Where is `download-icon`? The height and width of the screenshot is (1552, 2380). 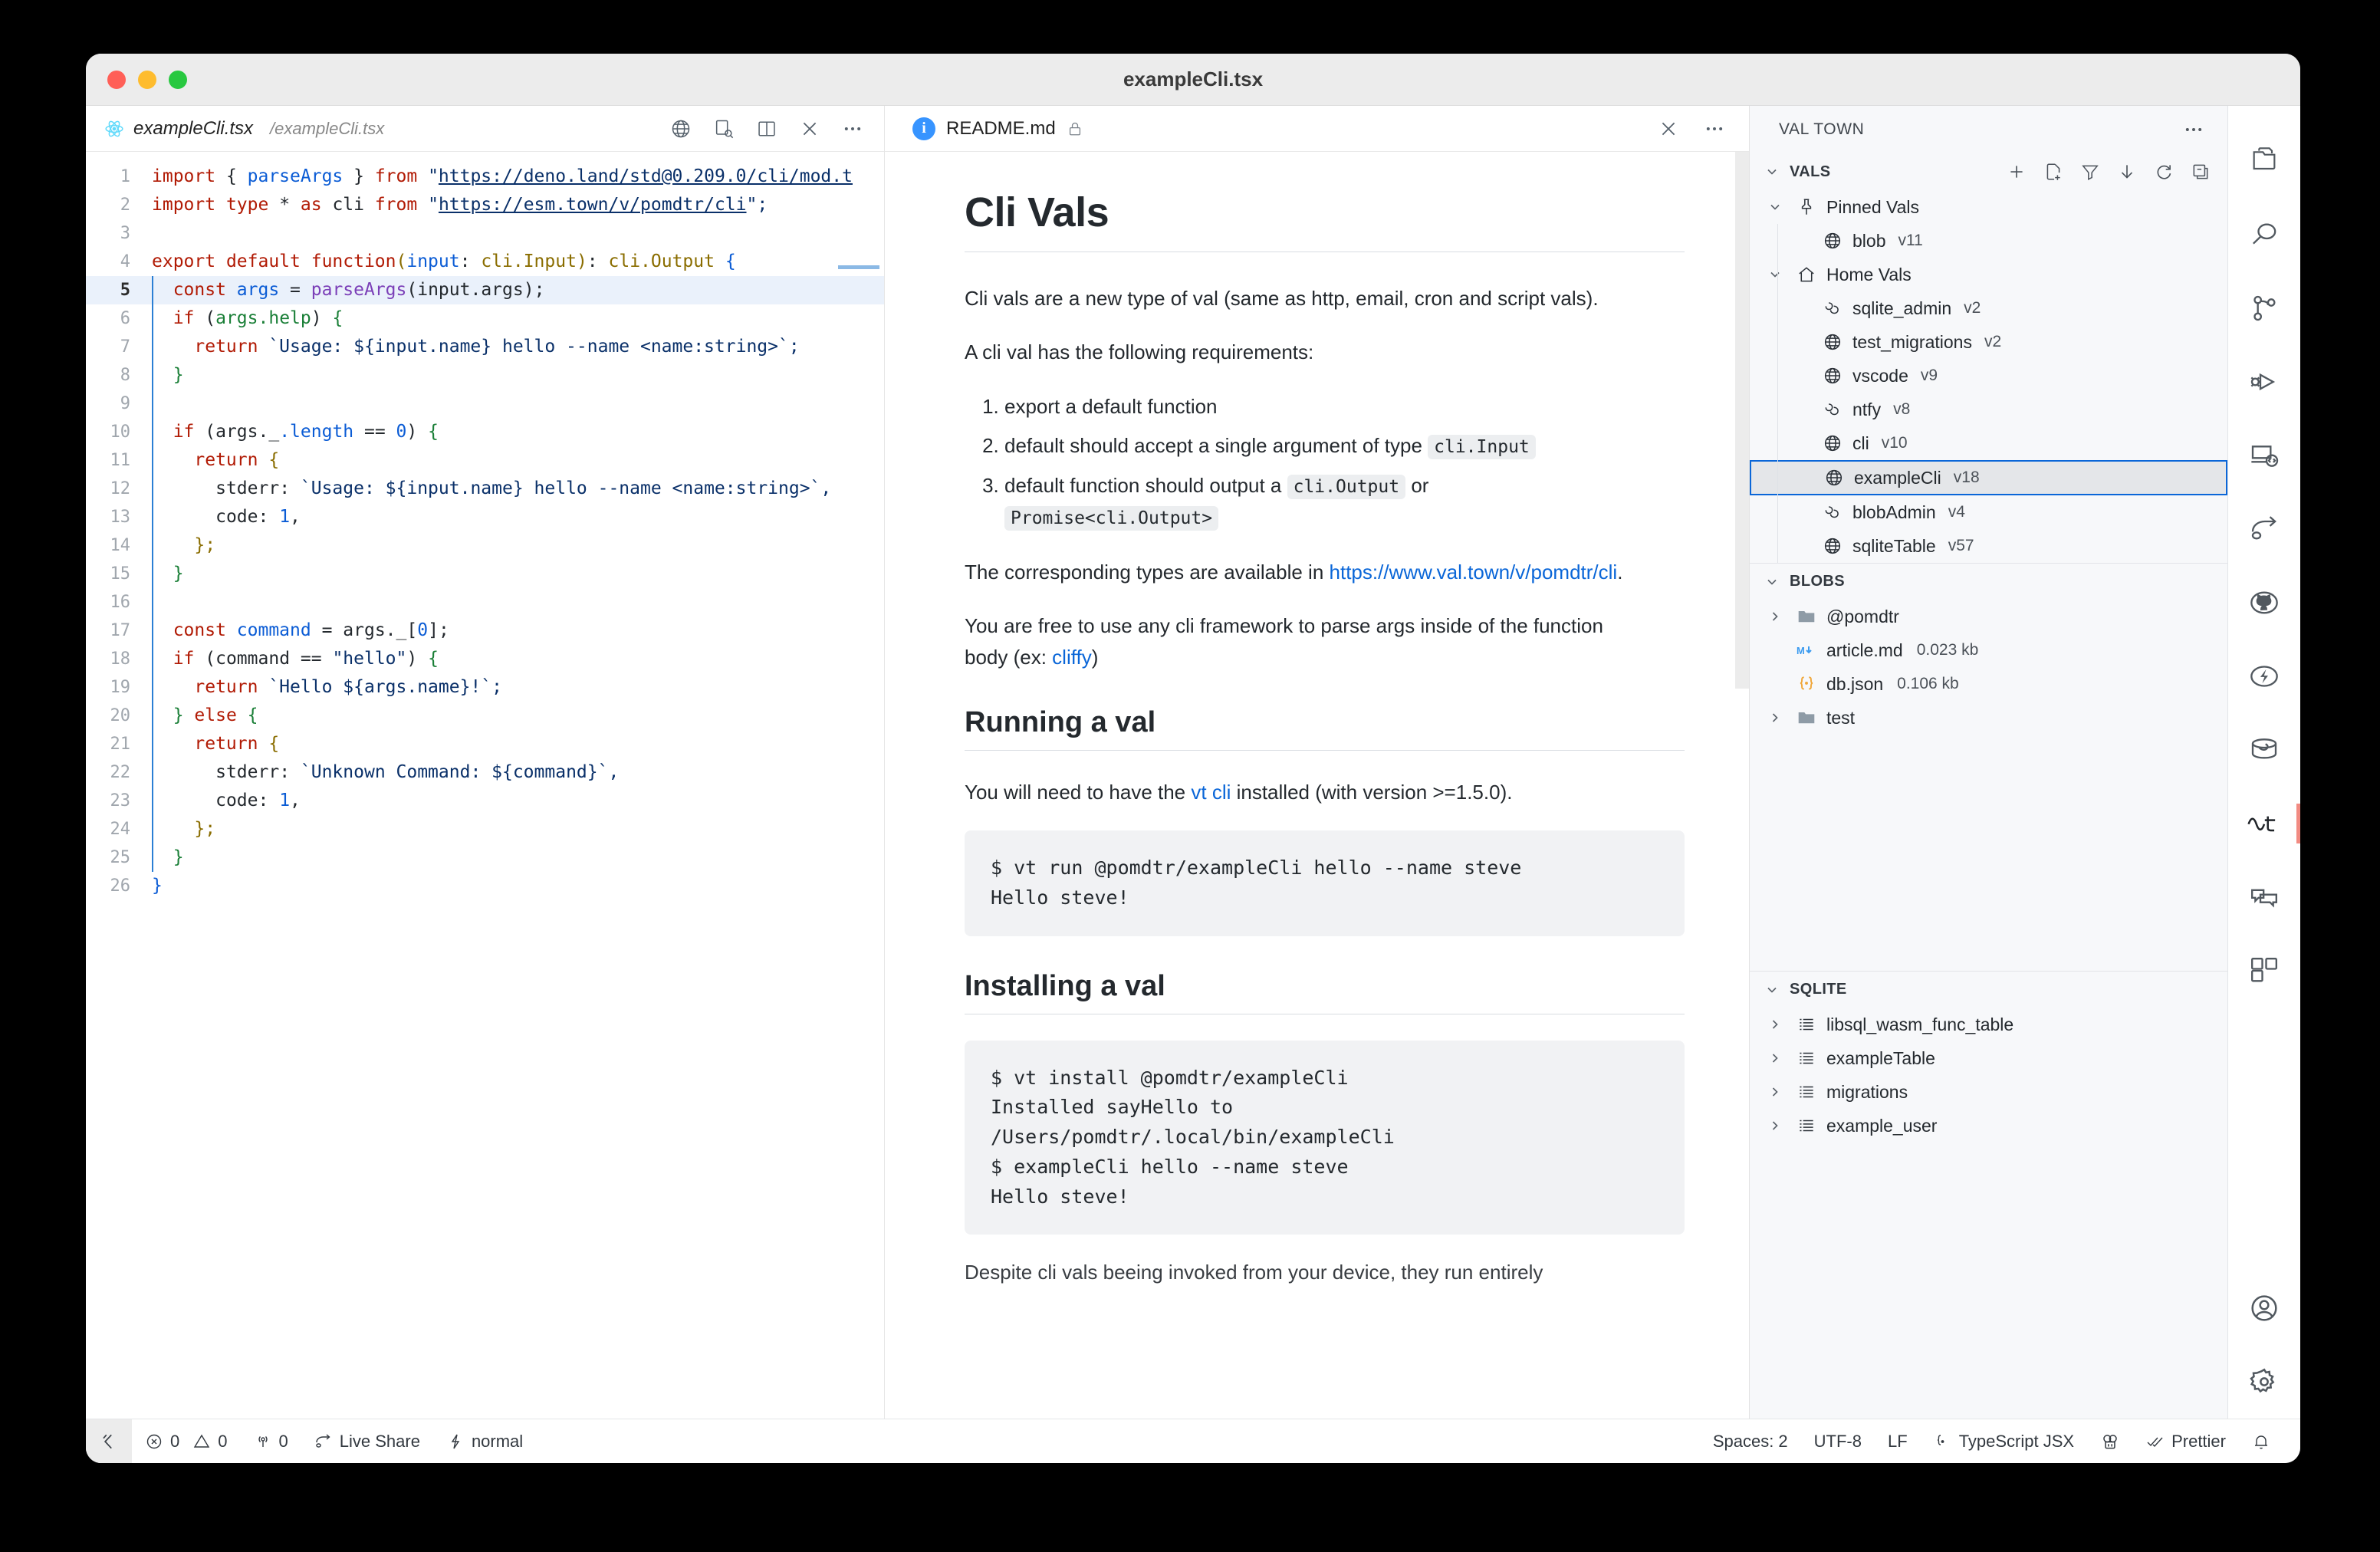
download-icon is located at coordinates (2127, 172).